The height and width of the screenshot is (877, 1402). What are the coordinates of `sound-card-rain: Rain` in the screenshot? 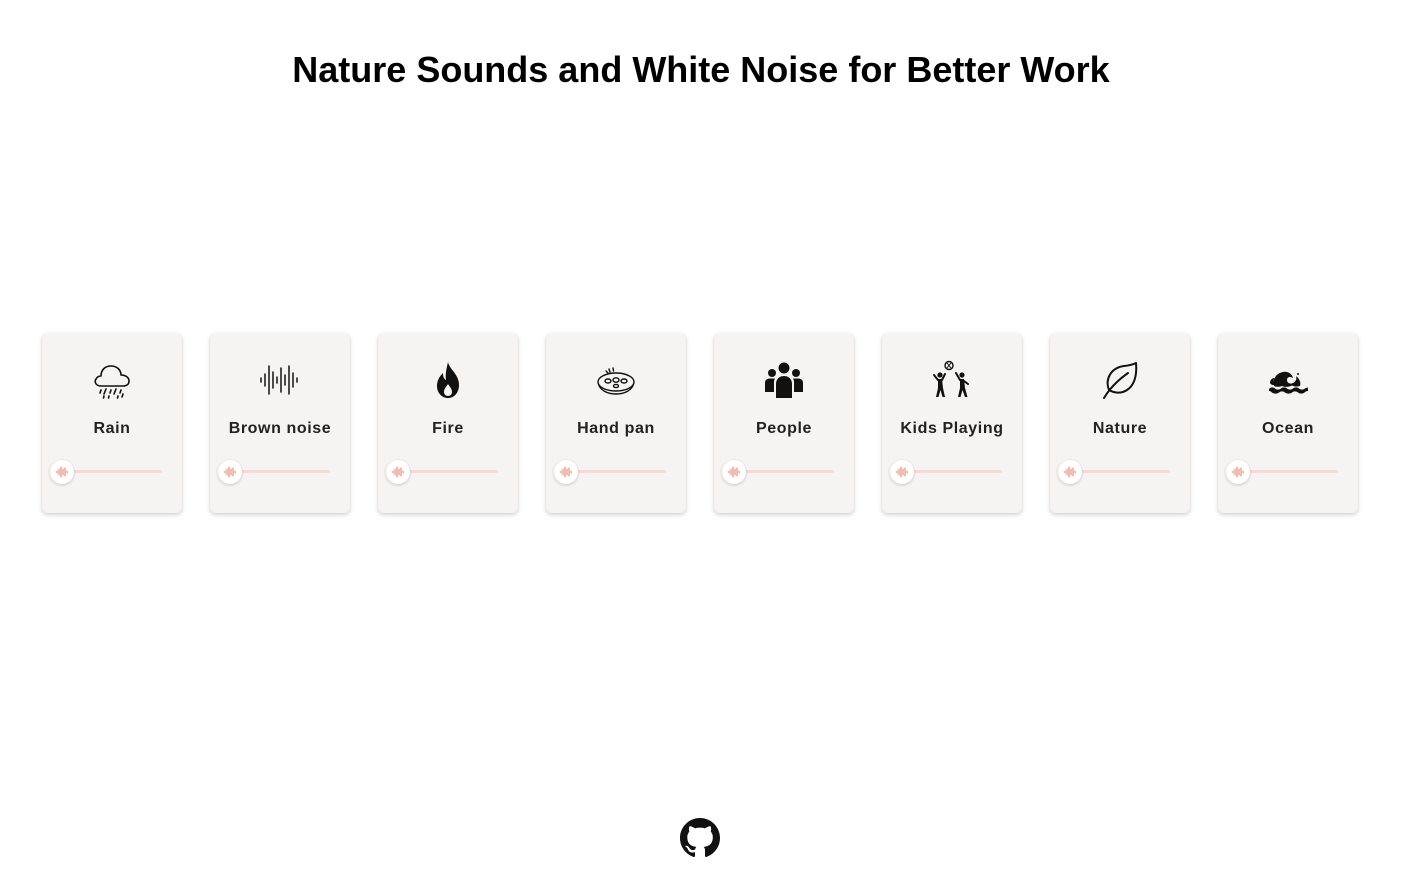 It's located at (112, 423).